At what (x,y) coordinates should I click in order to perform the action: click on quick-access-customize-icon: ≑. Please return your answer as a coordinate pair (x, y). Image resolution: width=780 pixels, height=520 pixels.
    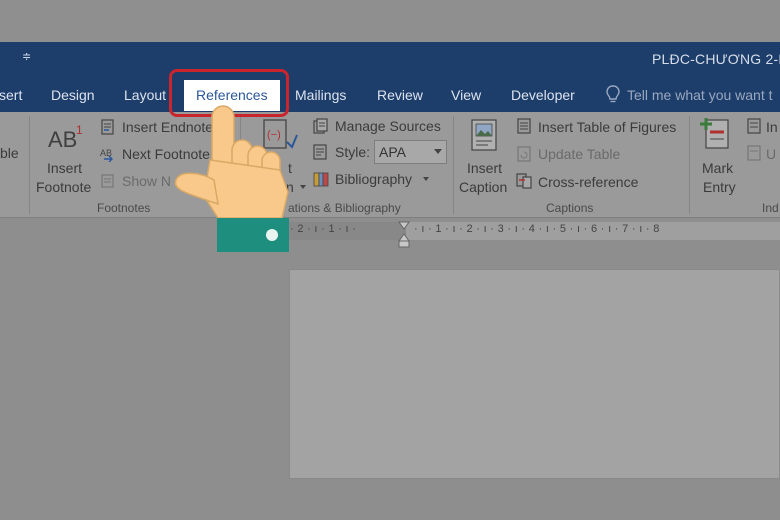
    Looking at the image, I should click on (26, 56).